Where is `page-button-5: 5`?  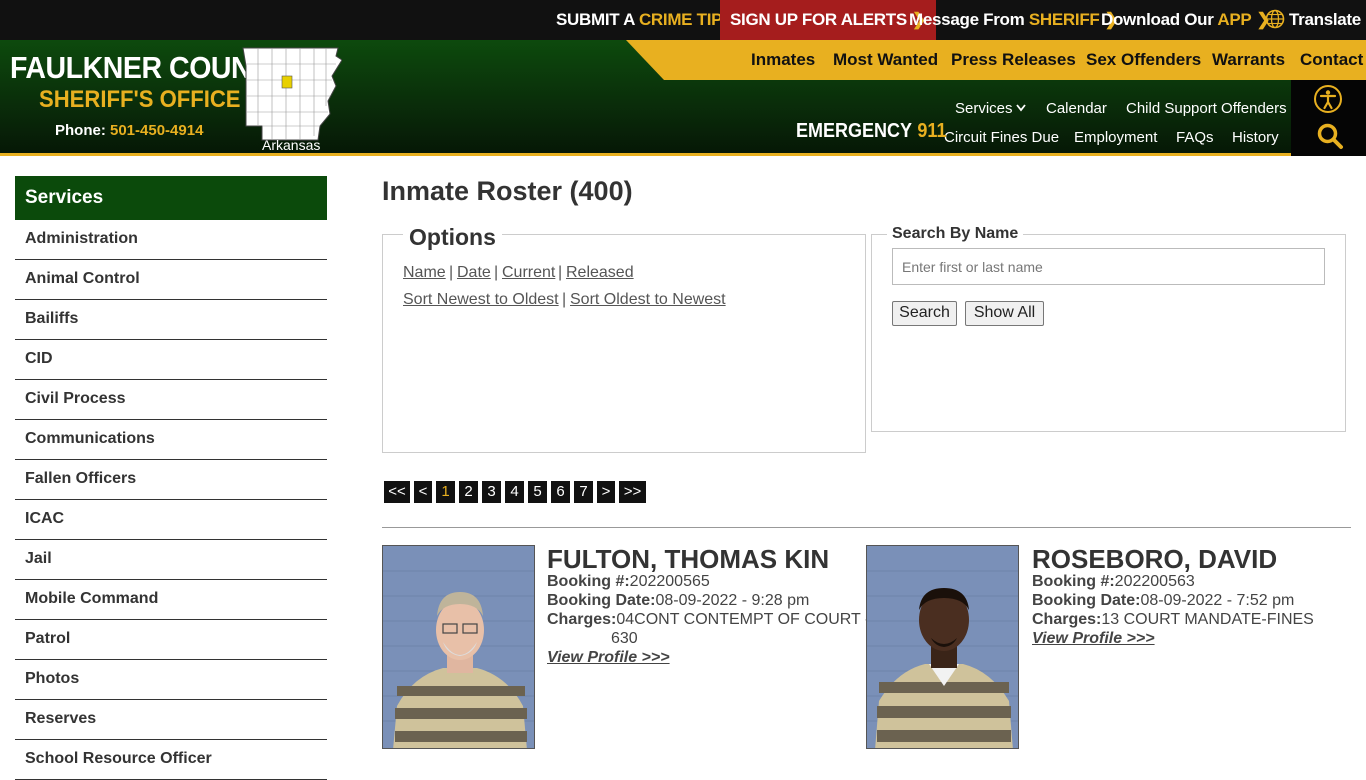
page-button-5: 5 is located at coordinates (537, 492).